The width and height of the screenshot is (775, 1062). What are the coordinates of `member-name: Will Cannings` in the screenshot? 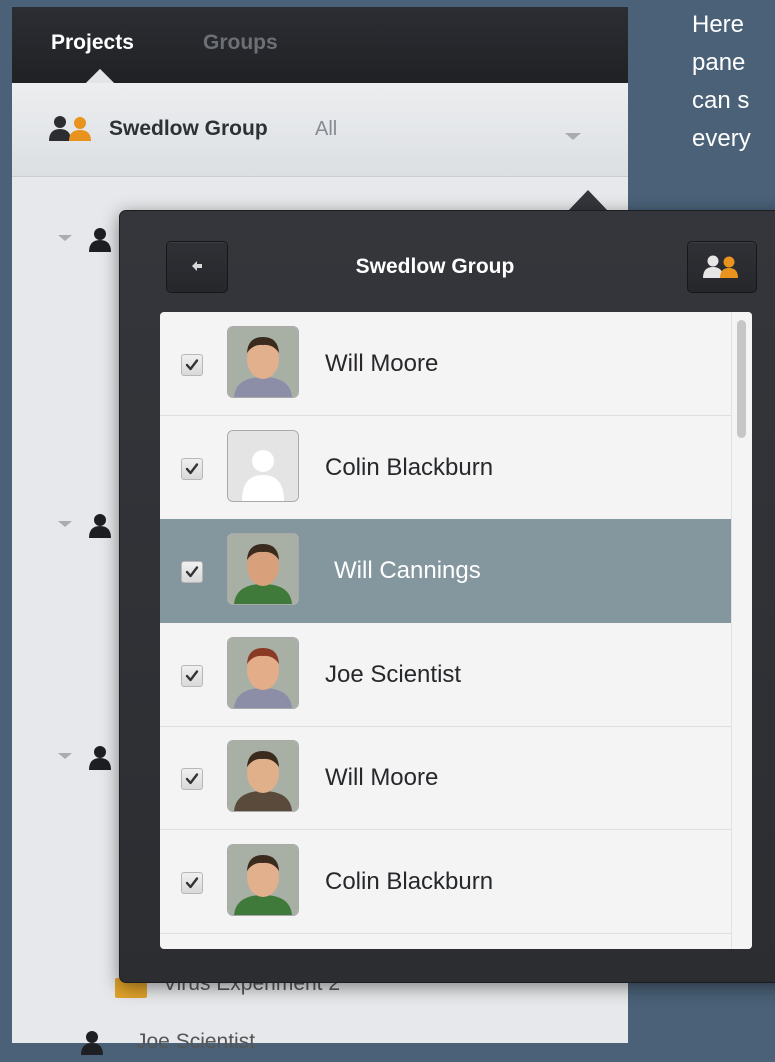 It's located at (407, 570).